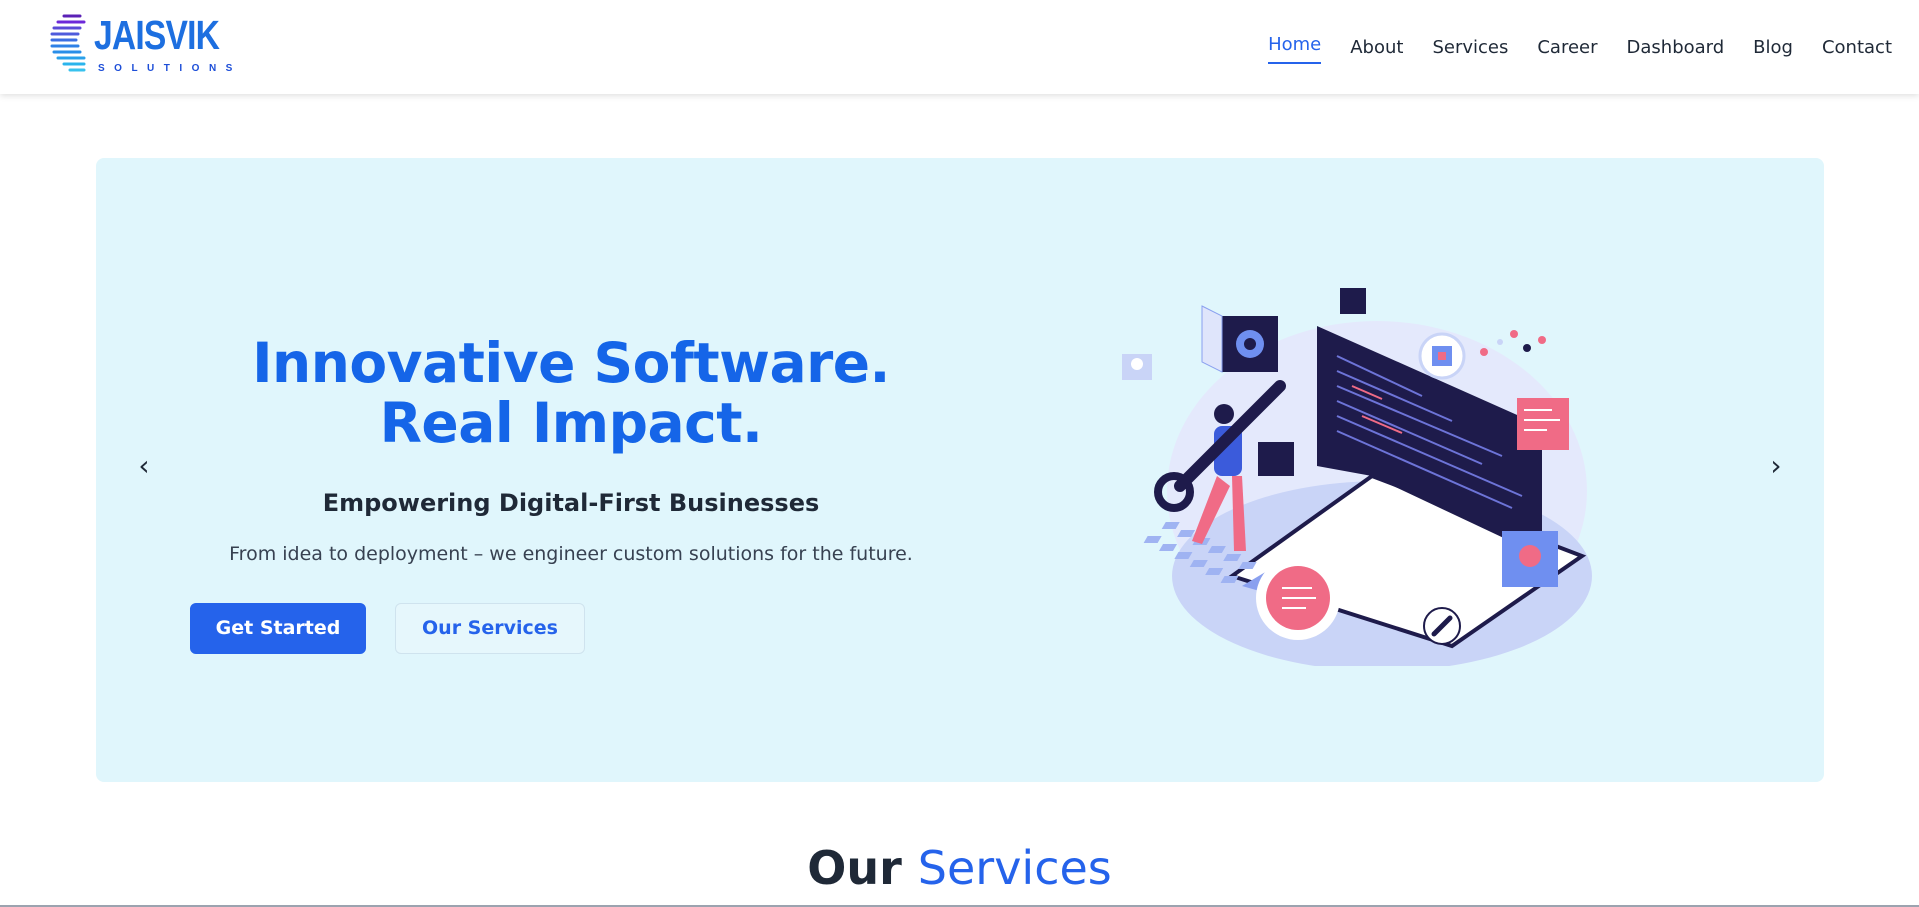  I want to click on hero-subtitle: Empowering Digital-First Businesses, so click(571, 503).